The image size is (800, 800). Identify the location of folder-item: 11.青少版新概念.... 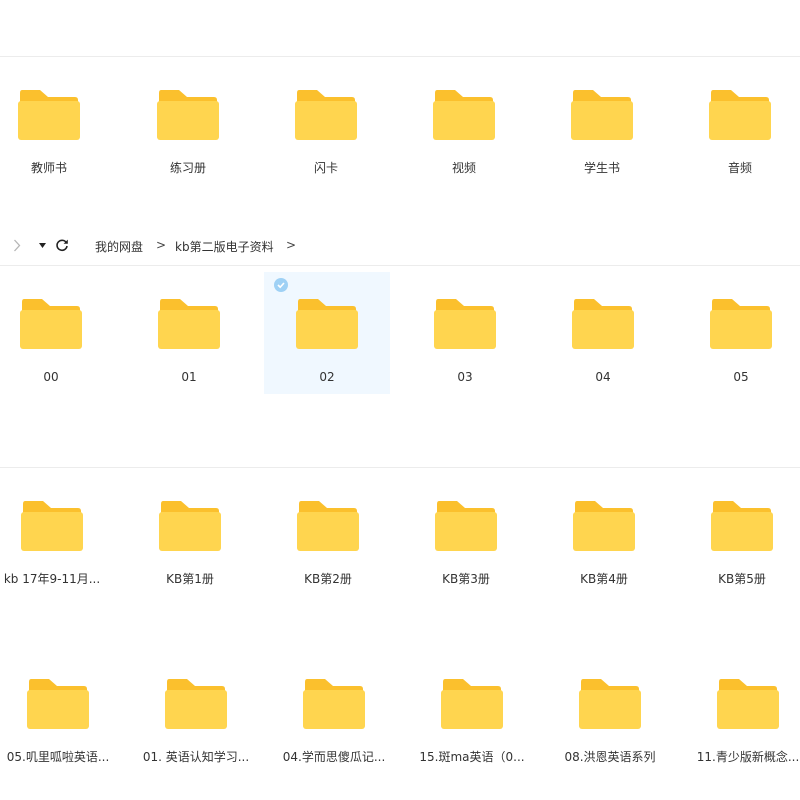
(744, 722).